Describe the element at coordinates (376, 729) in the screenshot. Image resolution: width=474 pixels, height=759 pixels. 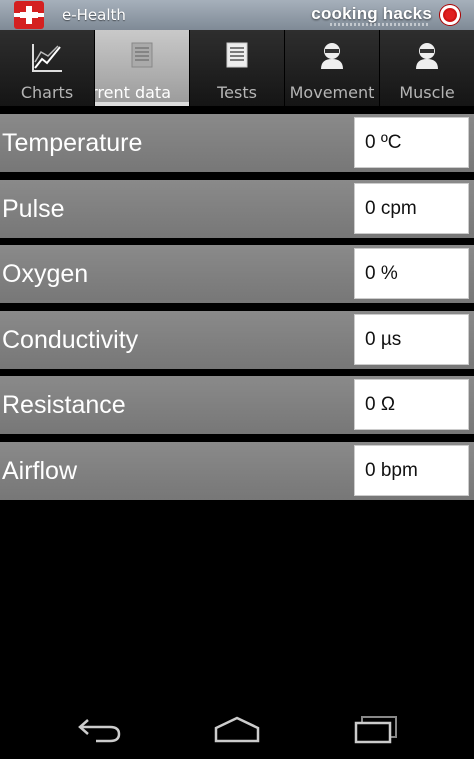
I see `recents-icon` at that location.